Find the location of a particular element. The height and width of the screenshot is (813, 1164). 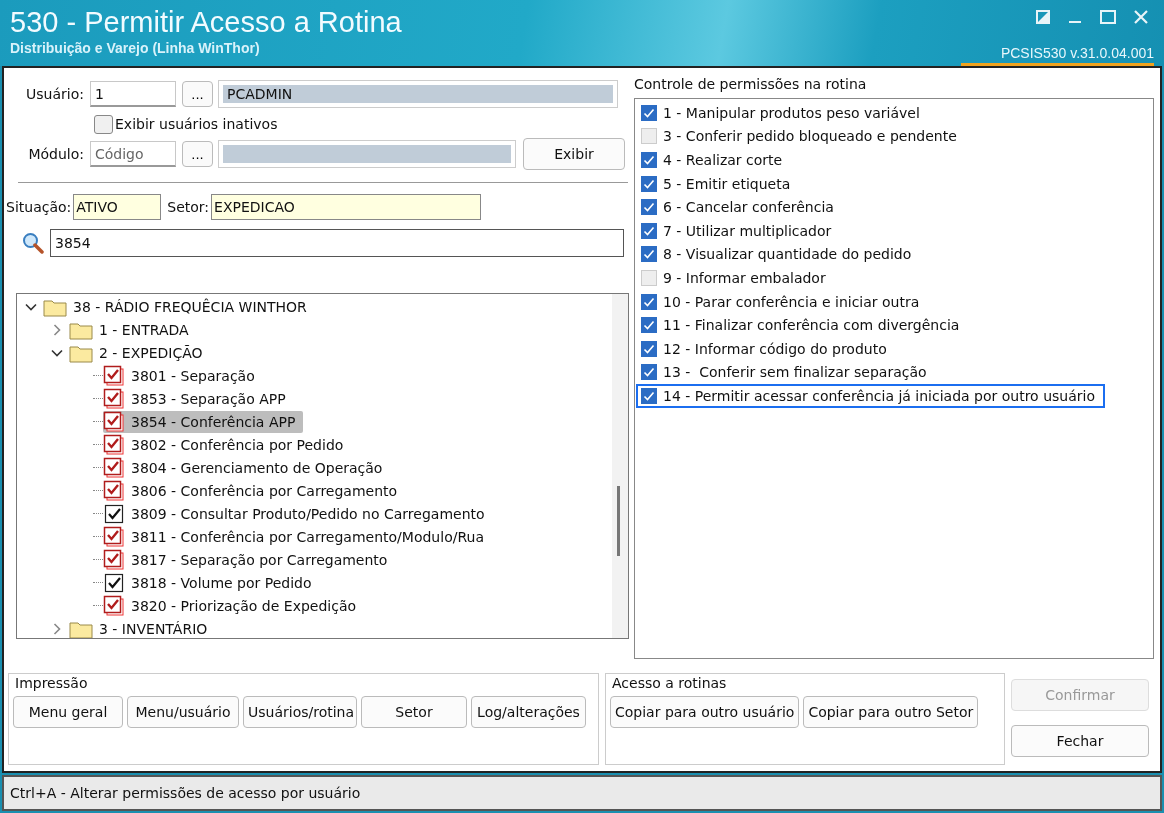

permission-item: 13 - Conferir sem finalizar separação is located at coordinates (786, 372).